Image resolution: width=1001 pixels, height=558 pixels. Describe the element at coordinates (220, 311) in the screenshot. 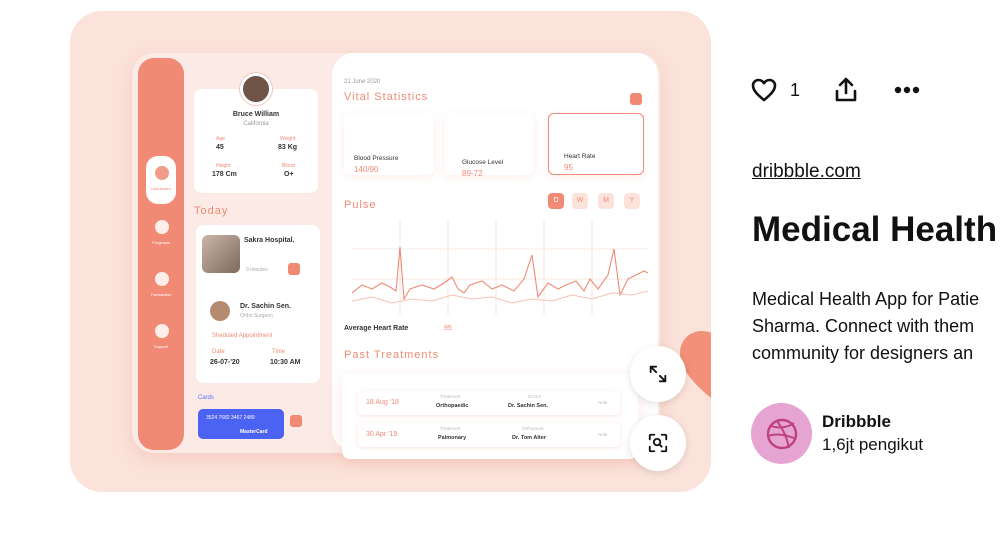

I see `mockup-doctor-avatar` at that location.